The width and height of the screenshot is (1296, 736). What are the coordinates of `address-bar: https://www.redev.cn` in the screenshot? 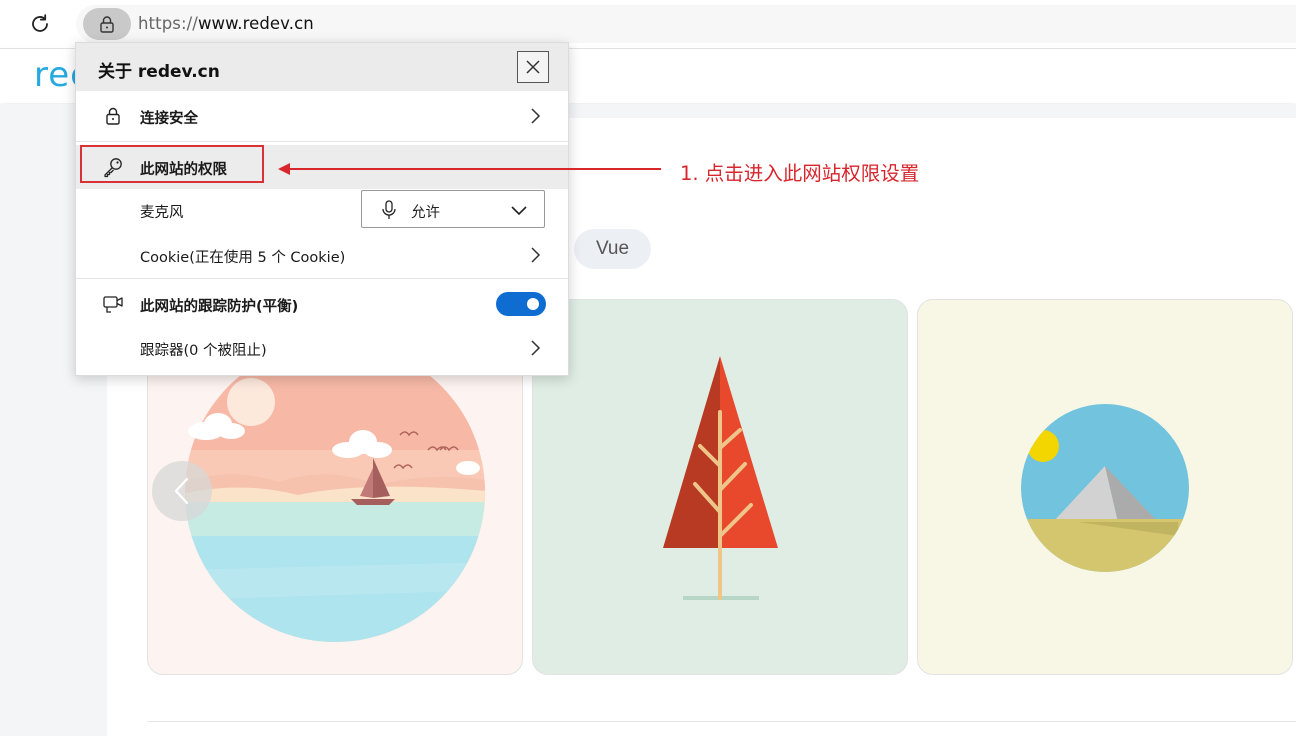 It's located at (686, 24).